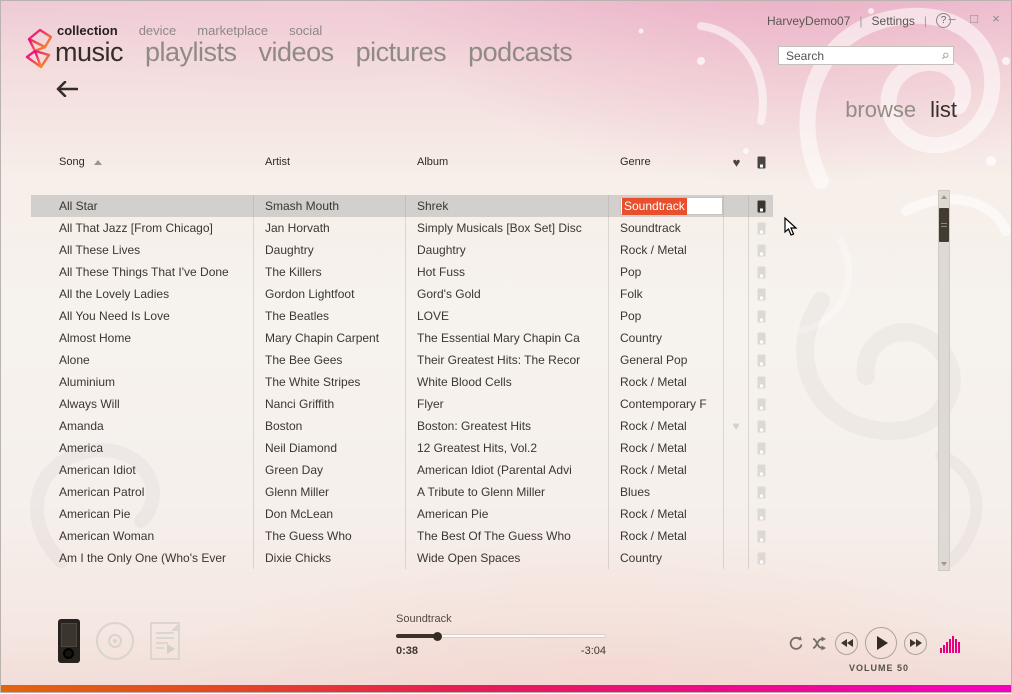 The width and height of the screenshot is (1012, 694). What do you see at coordinates (299, 514) in the screenshot?
I see `artist-cell: Don McLean` at bounding box center [299, 514].